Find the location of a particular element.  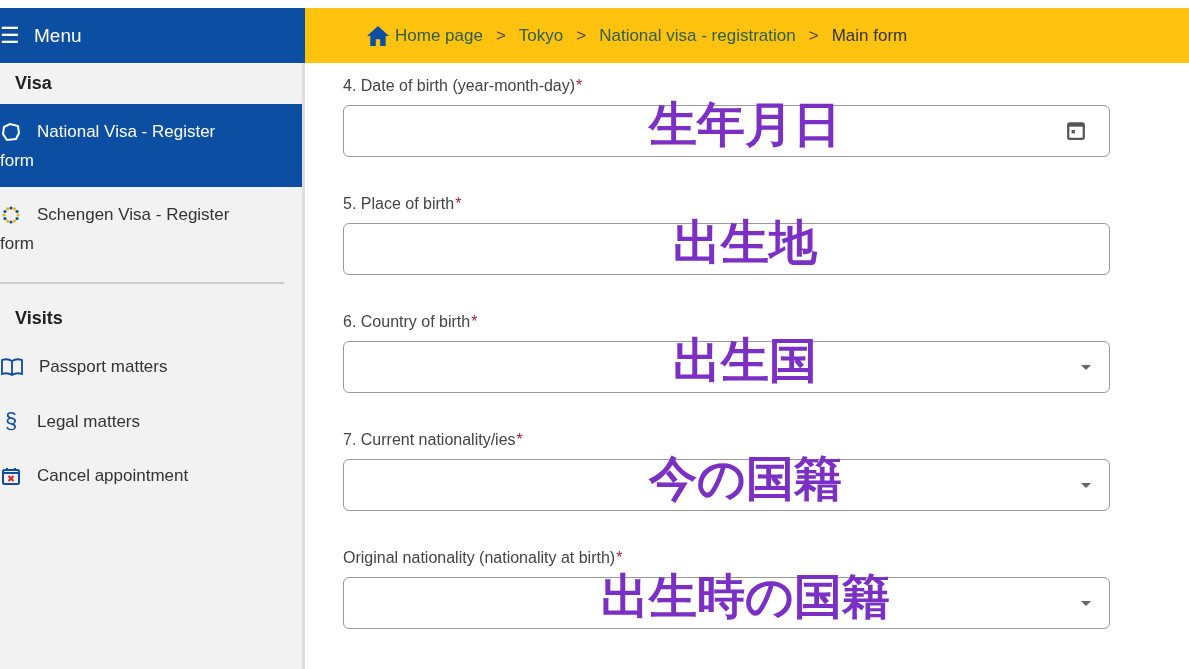

annotation-text: 今の国籍 is located at coordinates (745, 478).